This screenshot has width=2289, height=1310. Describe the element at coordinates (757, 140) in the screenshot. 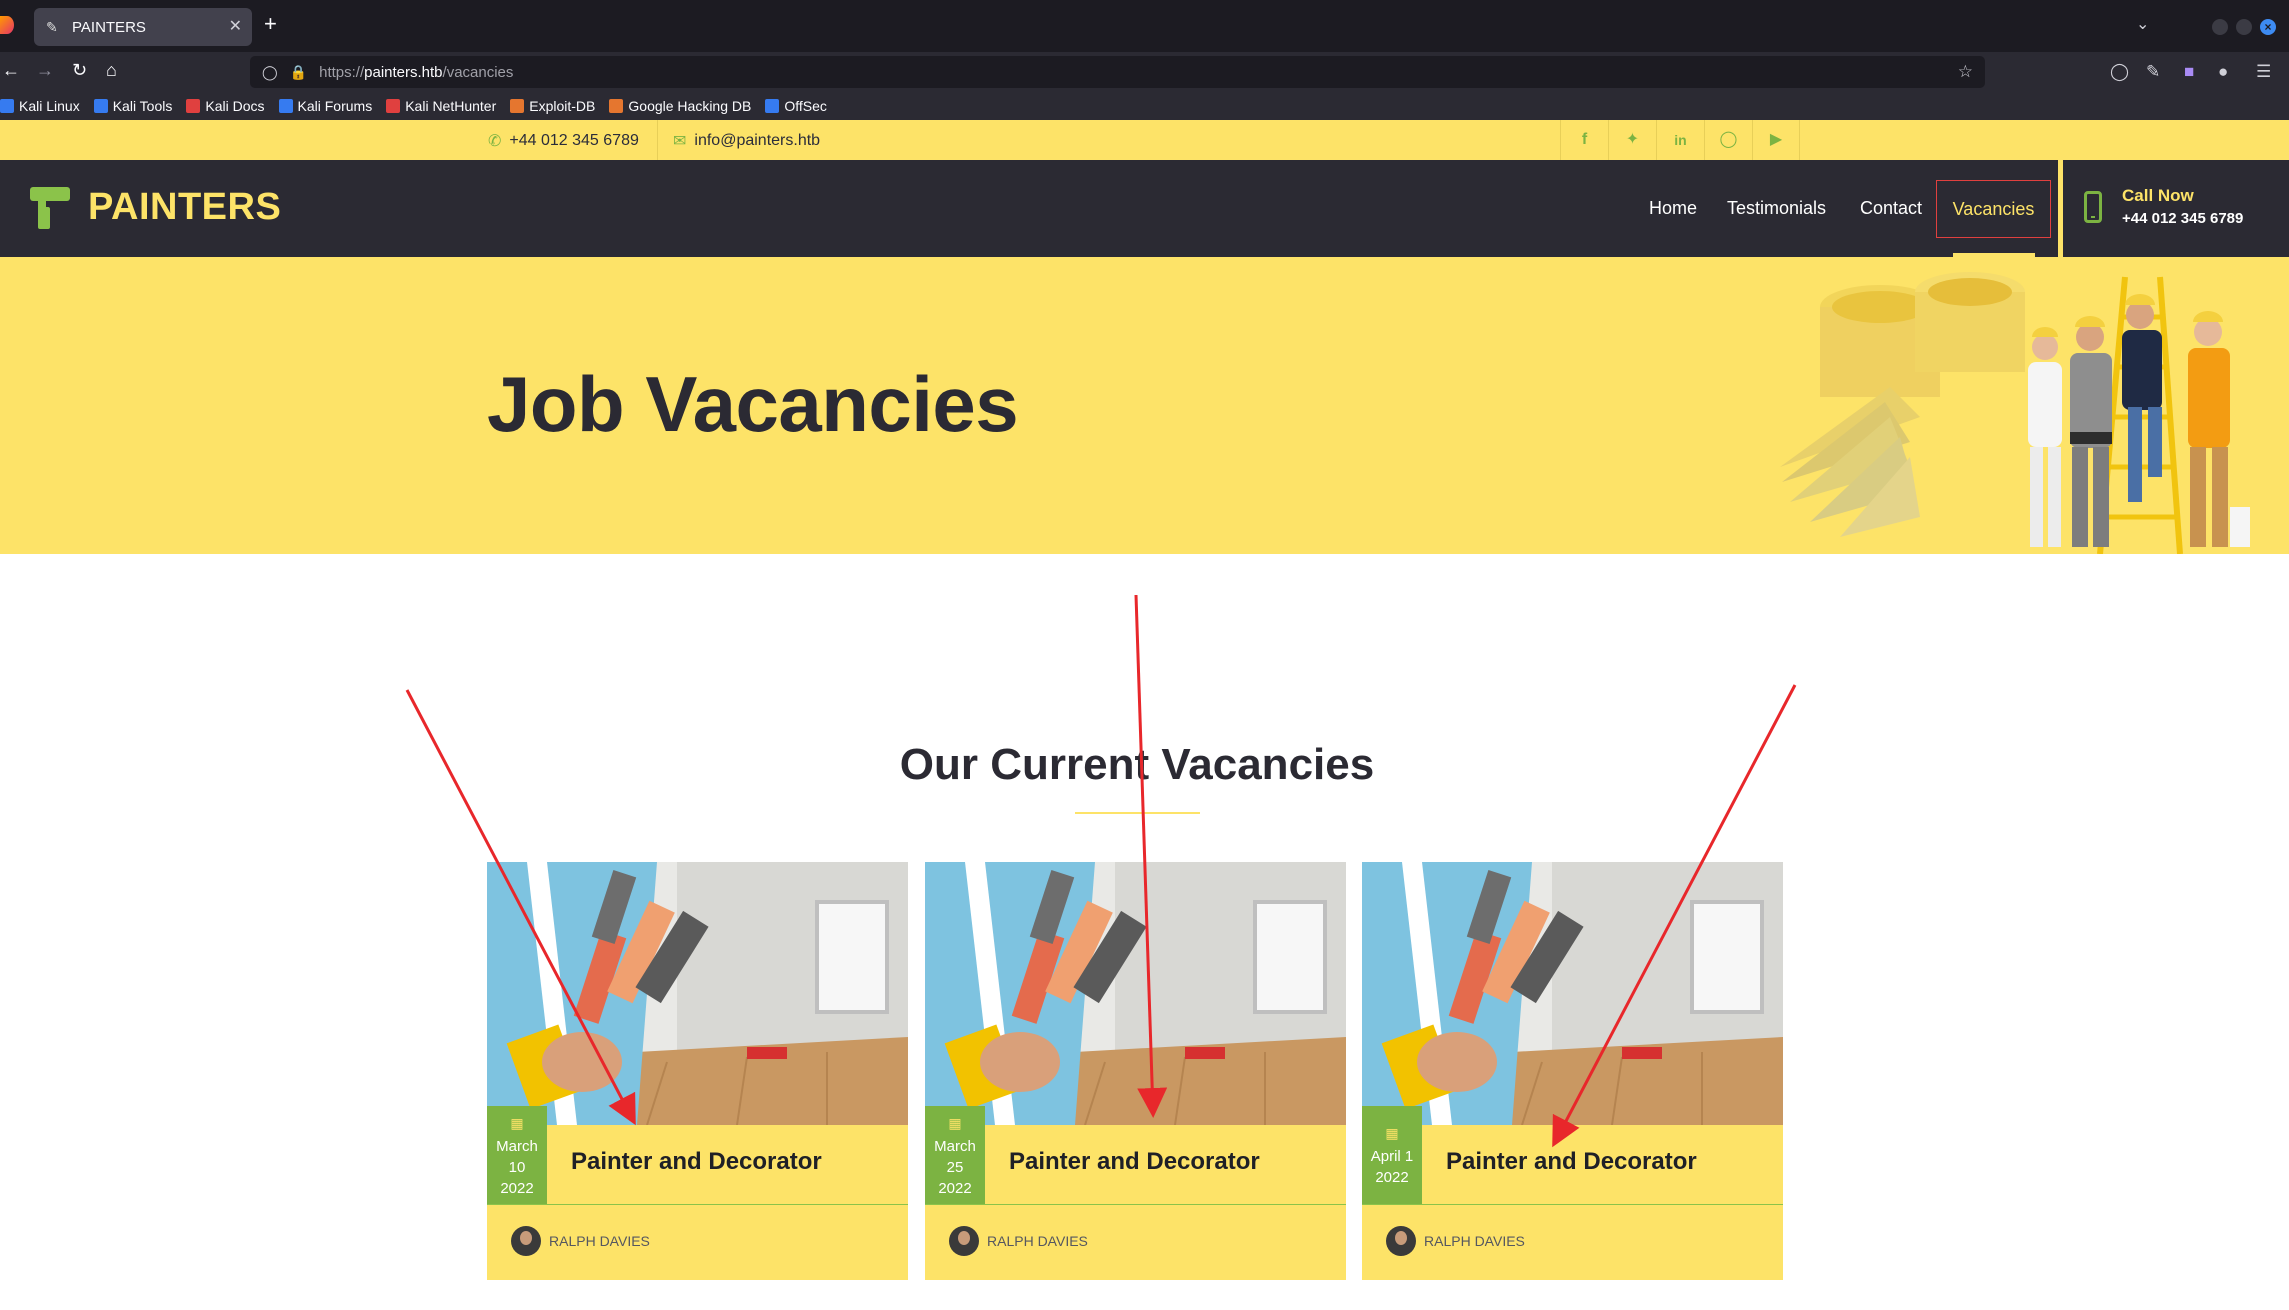

I see `topbar-email-text: info@painters.htb` at that location.